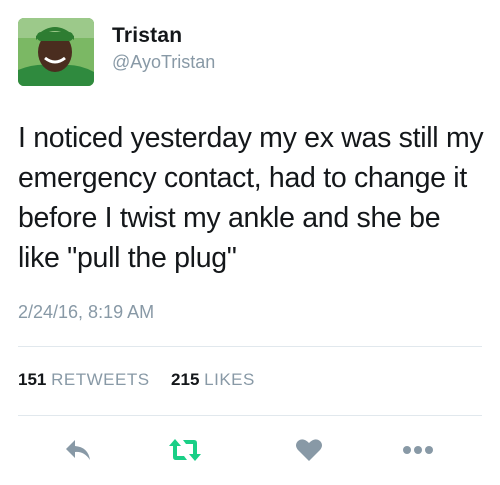  I want to click on reply-button, so click(78, 450).